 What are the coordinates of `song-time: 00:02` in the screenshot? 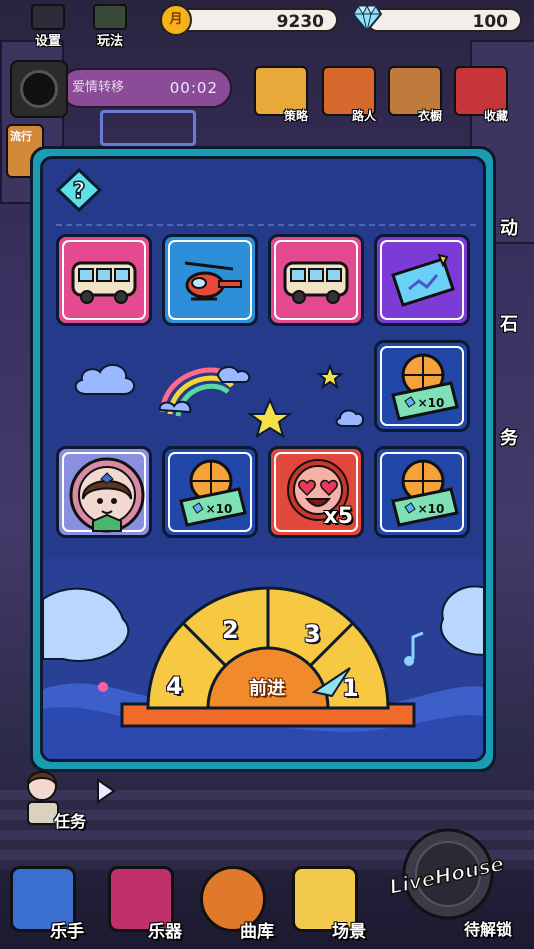 It's located at (193, 88).